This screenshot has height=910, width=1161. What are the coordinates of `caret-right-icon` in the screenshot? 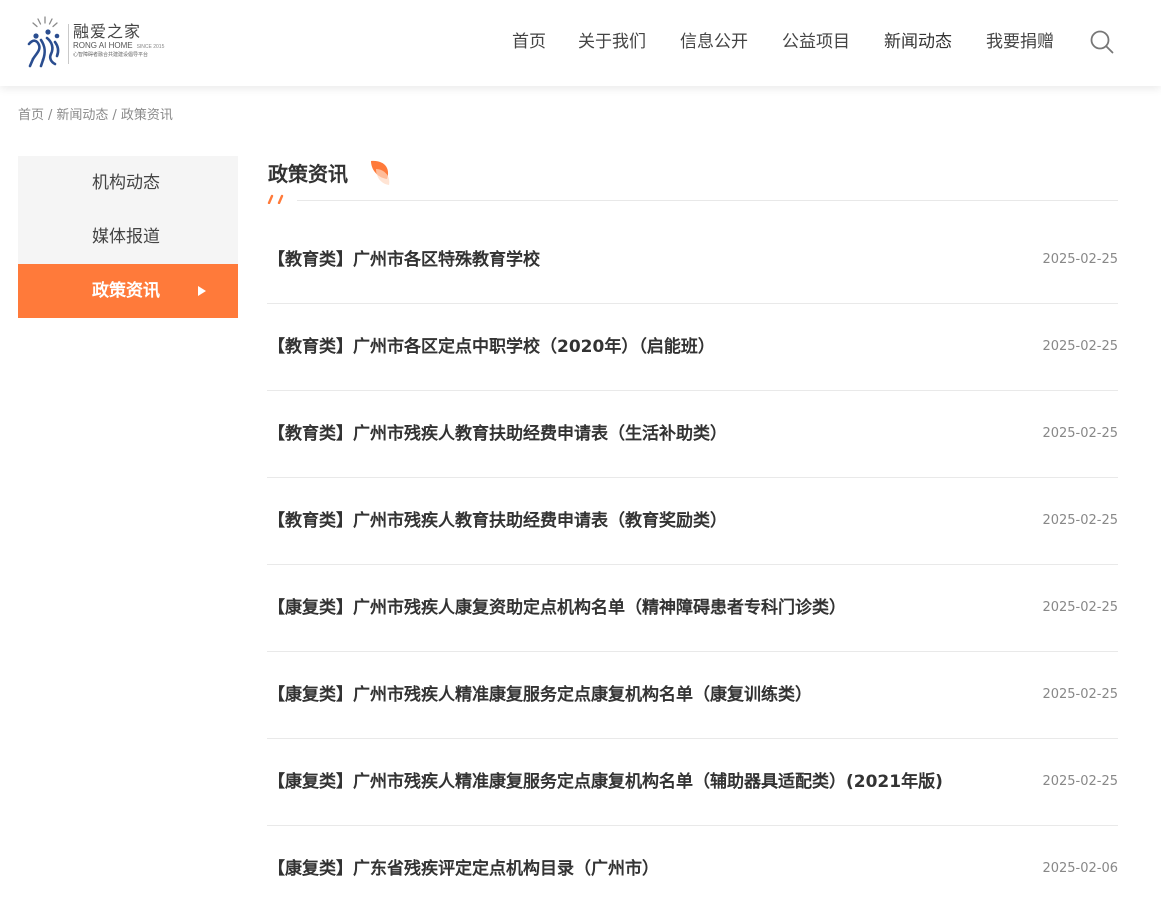 It's located at (202, 291).